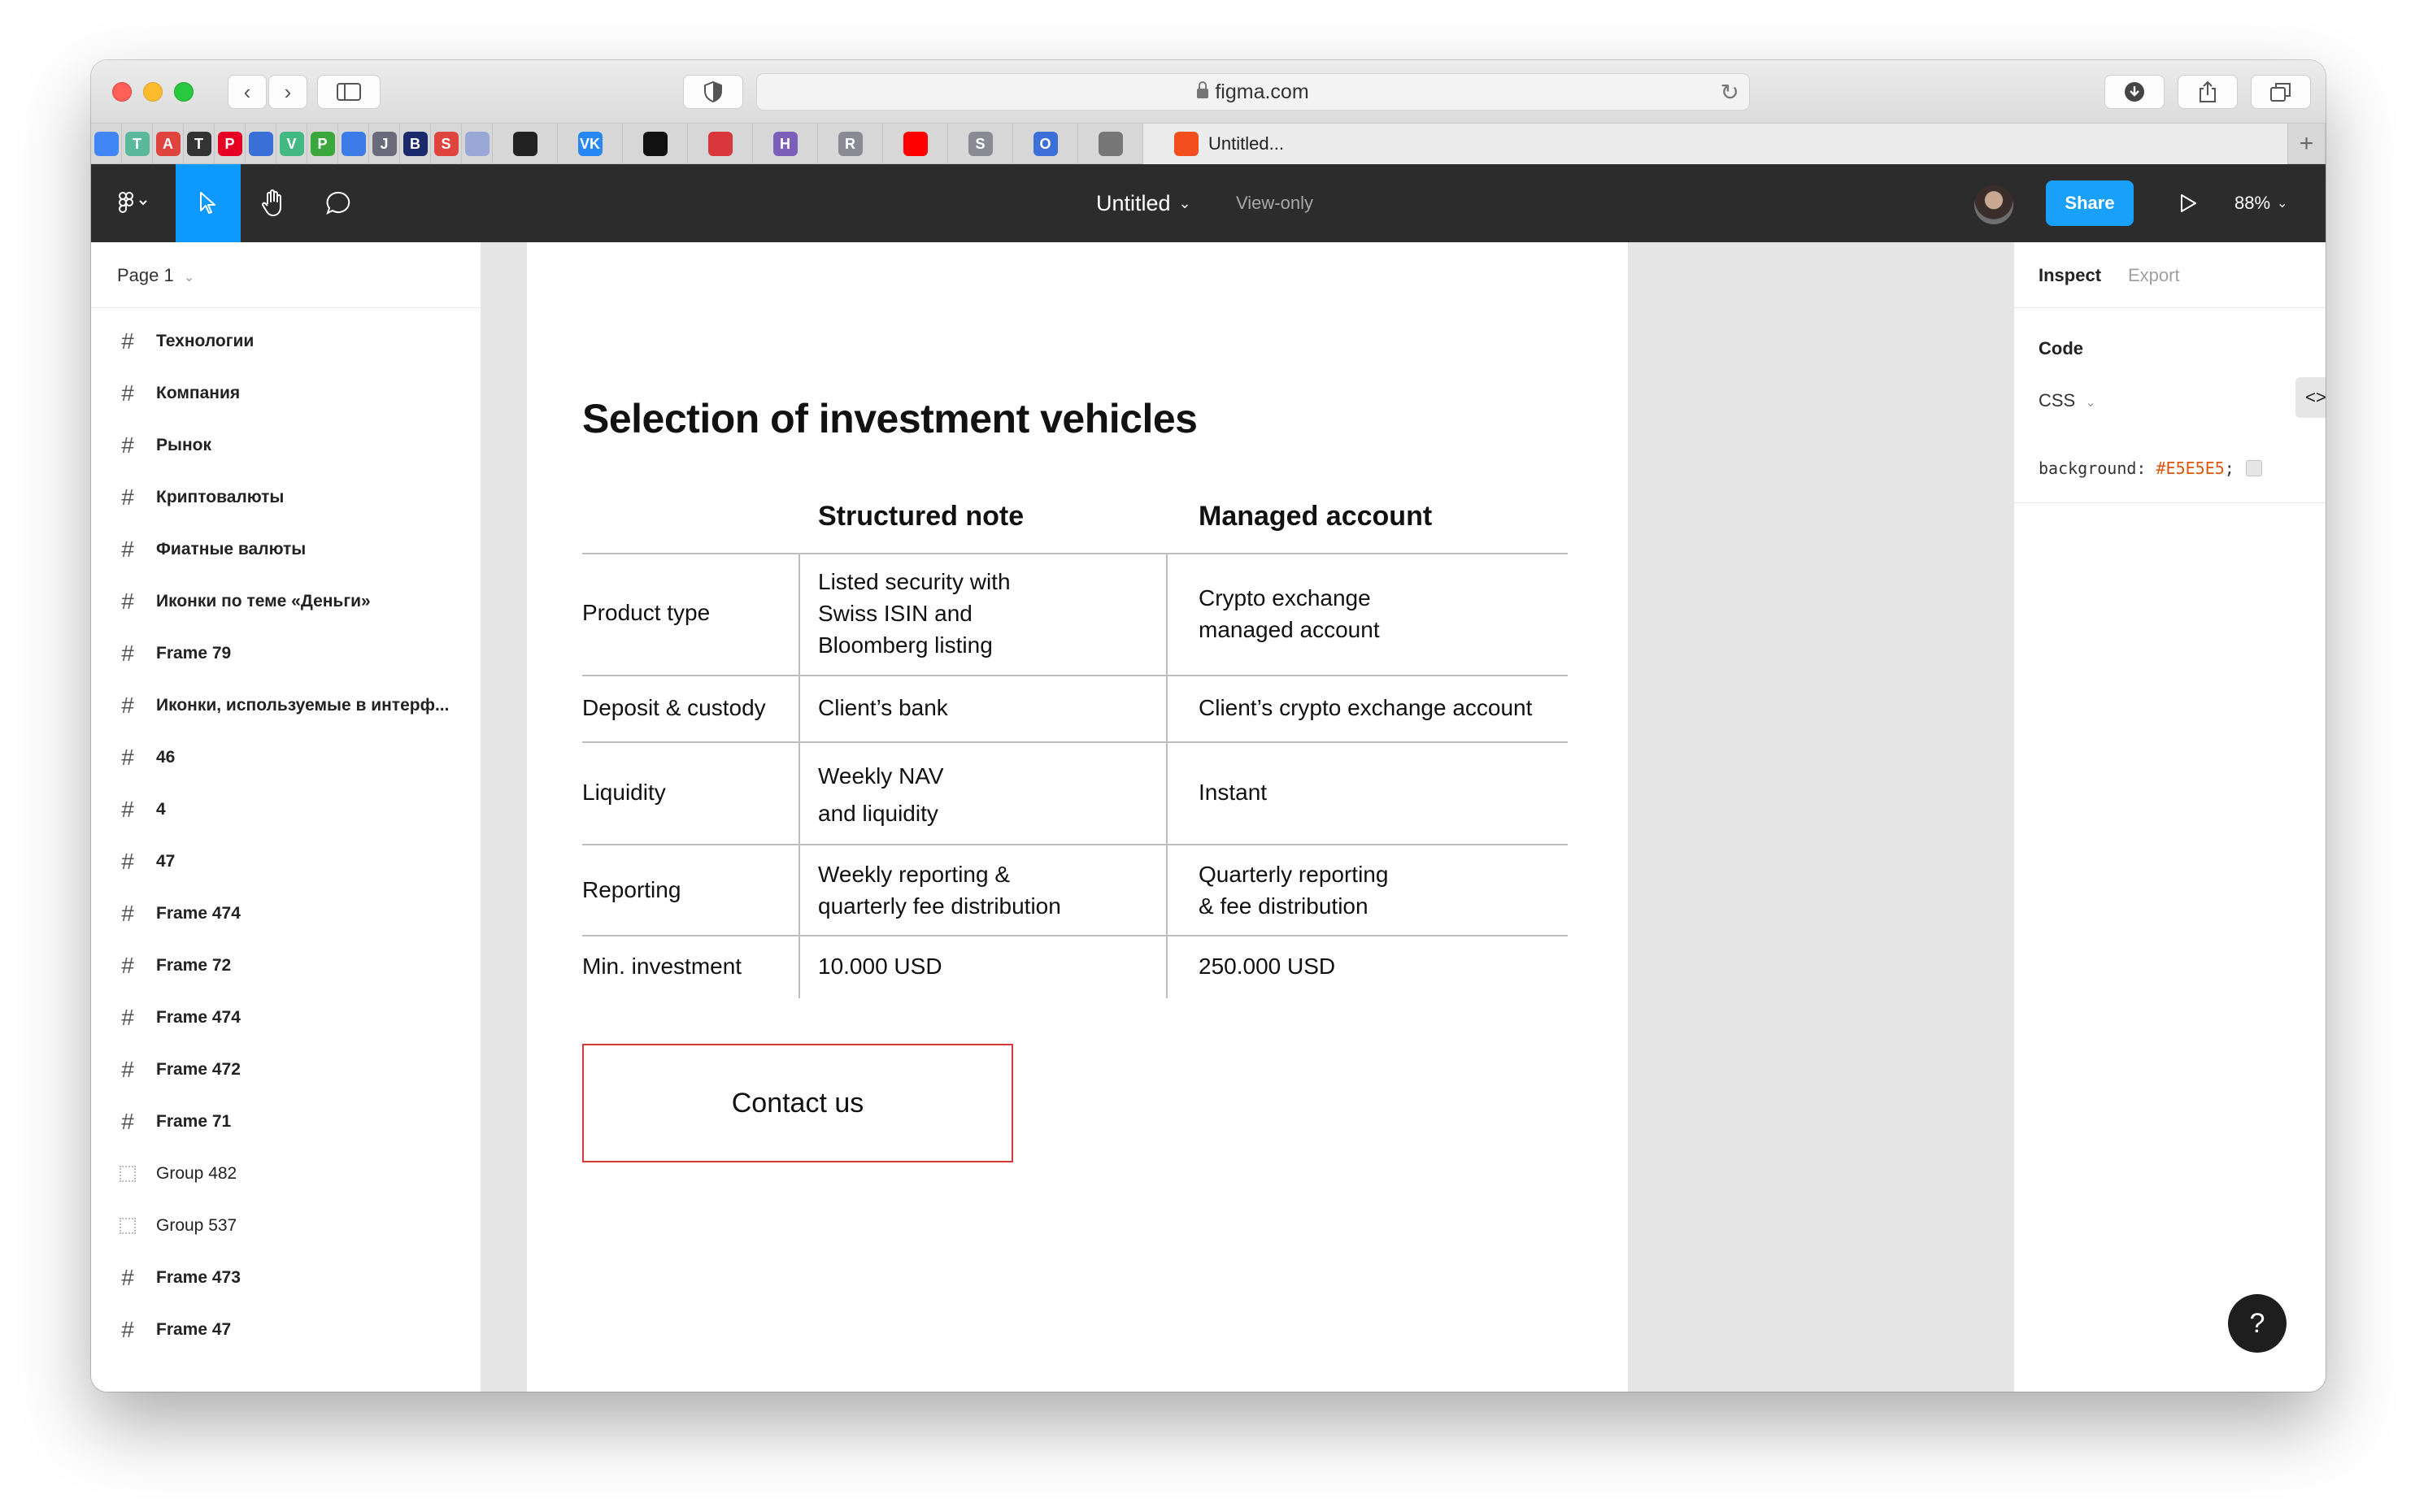  What do you see at coordinates (184, 92) in the screenshot?
I see `zoom-window-button` at bounding box center [184, 92].